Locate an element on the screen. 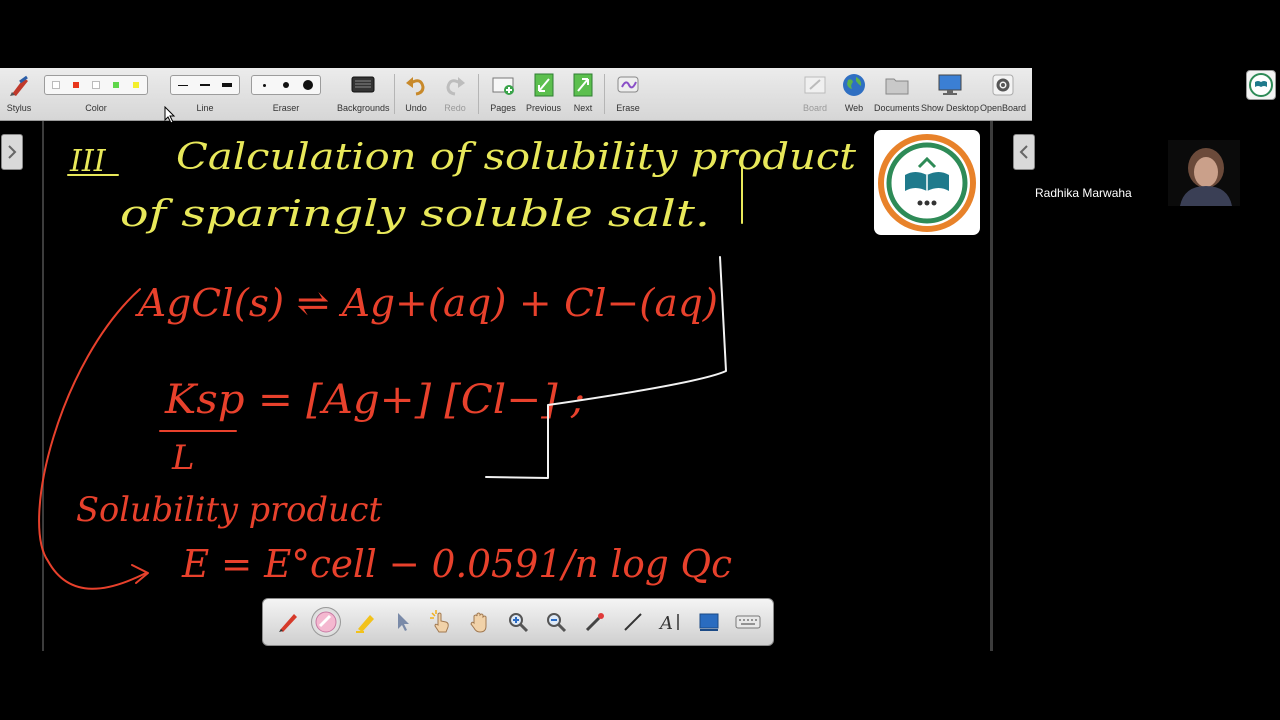 Image resolution: width=1280 pixels, height=720 pixels. ink-heading-number: III is located at coordinates (88, 161).